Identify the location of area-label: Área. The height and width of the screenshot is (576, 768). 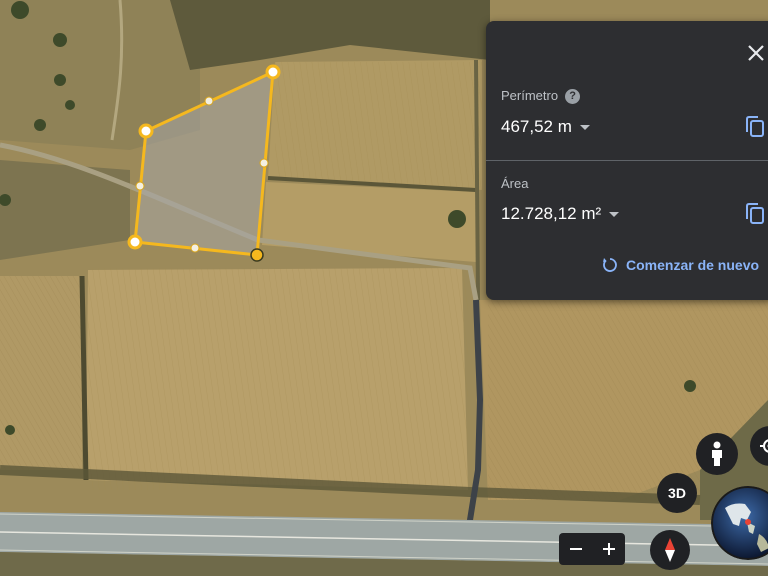
(515, 183).